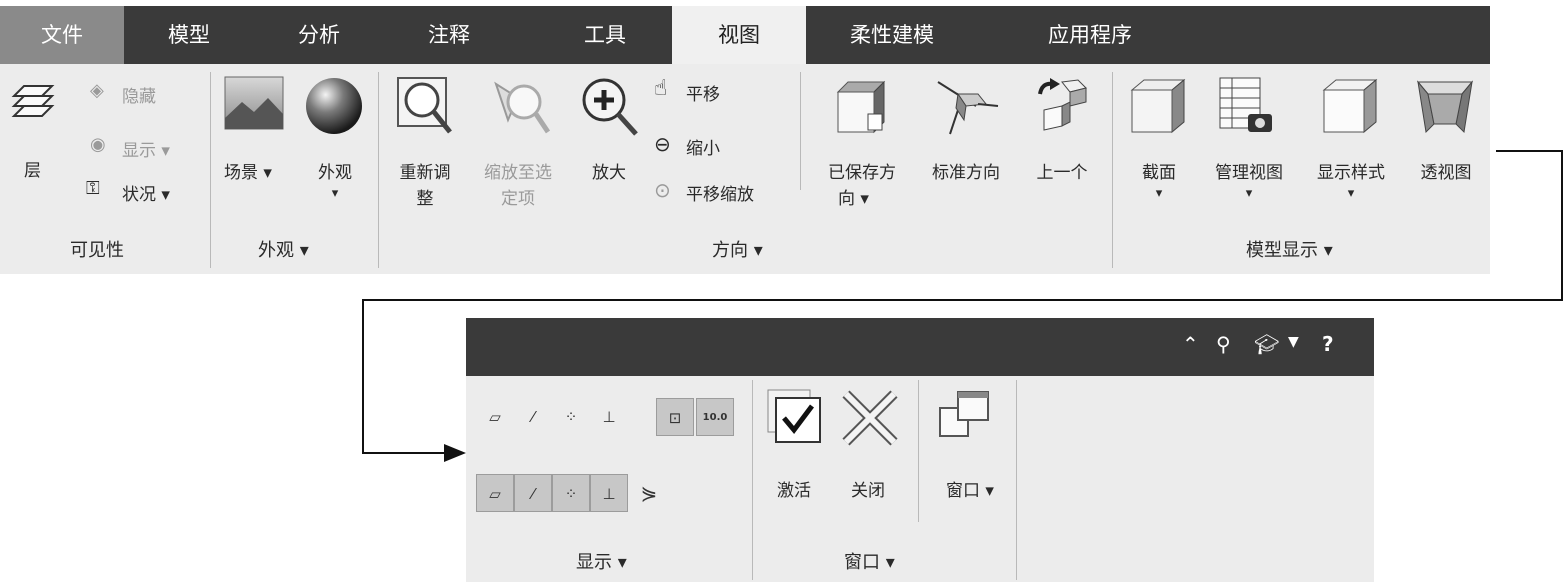  Describe the element at coordinates (32, 171) in the screenshot. I see `layer-label: 层` at that location.